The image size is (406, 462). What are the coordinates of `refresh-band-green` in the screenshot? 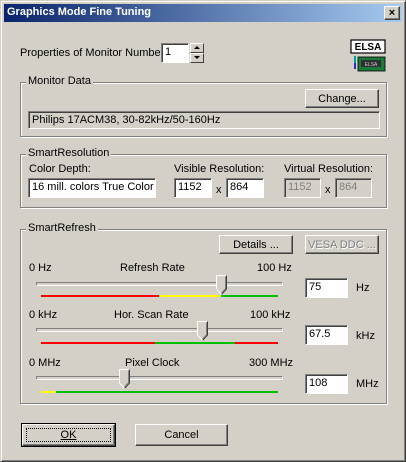 It's located at (249, 296).